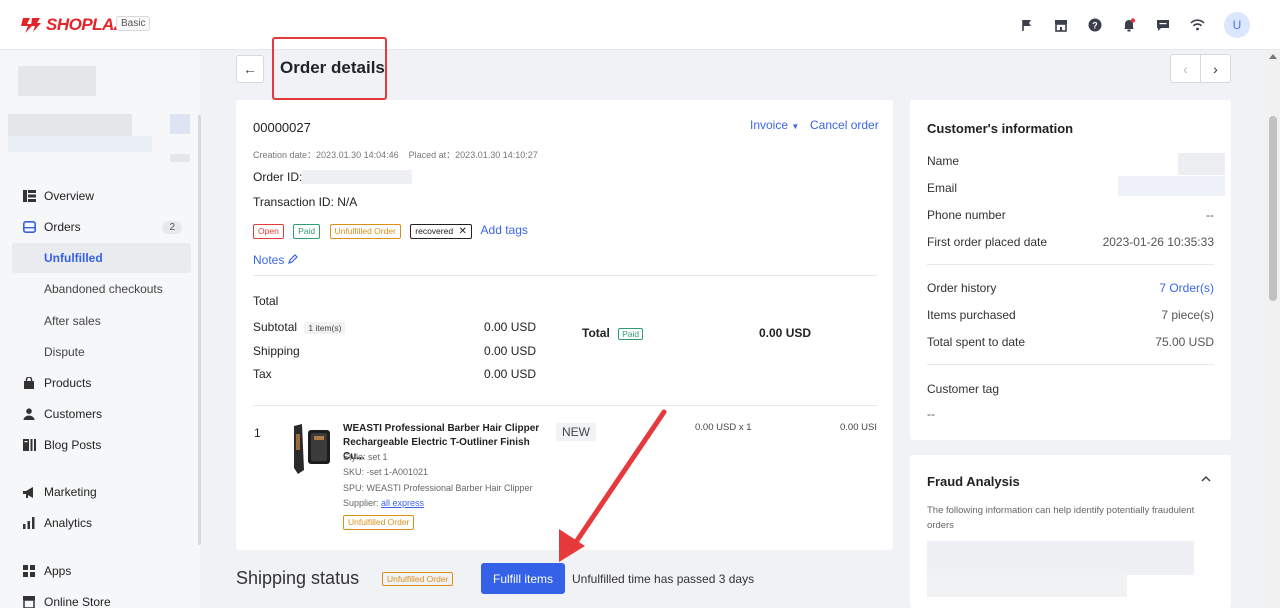 Image resolution: width=1280 pixels, height=608 pixels. What do you see at coordinates (282, 127) in the screenshot?
I see `order-number: 00000027` at bounding box center [282, 127].